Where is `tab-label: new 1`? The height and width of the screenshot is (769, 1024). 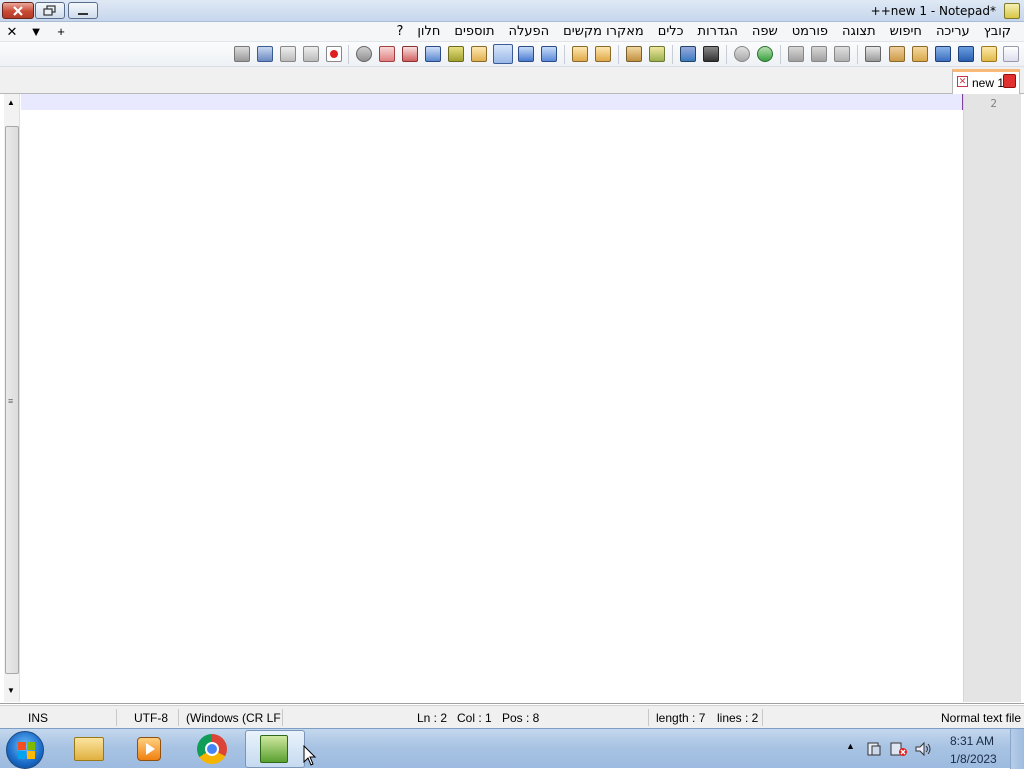 tab-label: new 1 is located at coordinates (988, 83).